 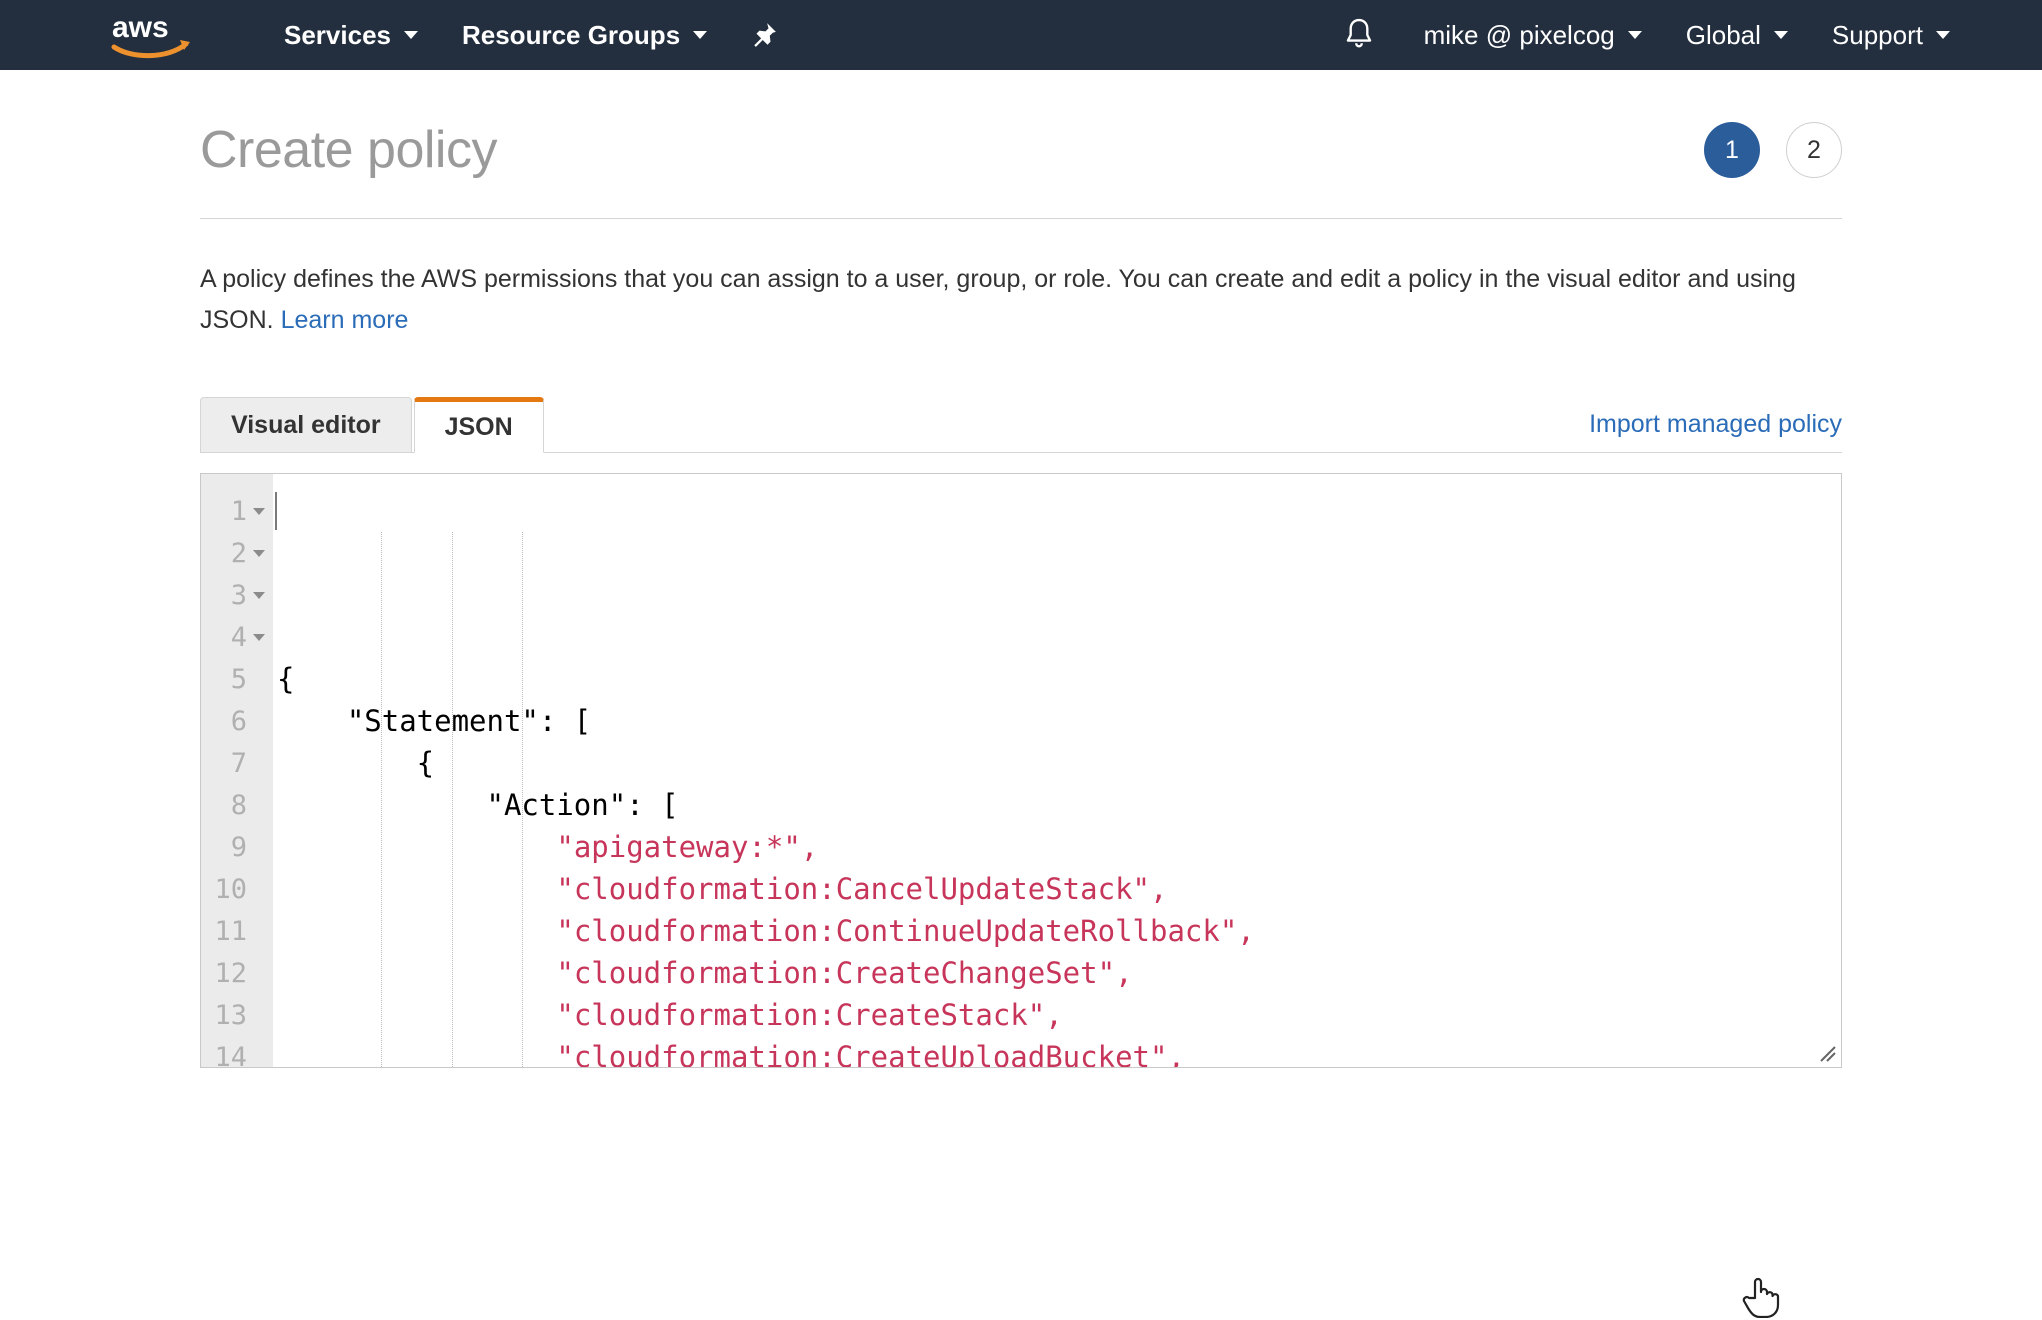 I want to click on nav-item-region: Global, so click(x=1737, y=35).